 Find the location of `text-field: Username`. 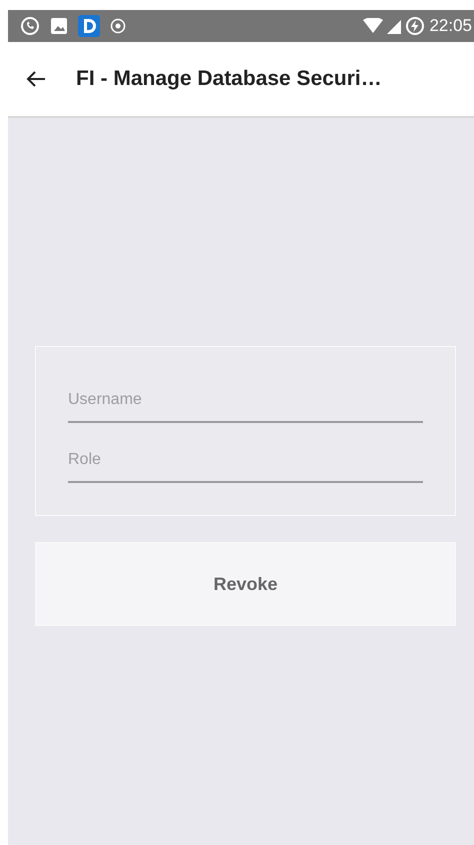

text-field: Username is located at coordinates (245, 404).